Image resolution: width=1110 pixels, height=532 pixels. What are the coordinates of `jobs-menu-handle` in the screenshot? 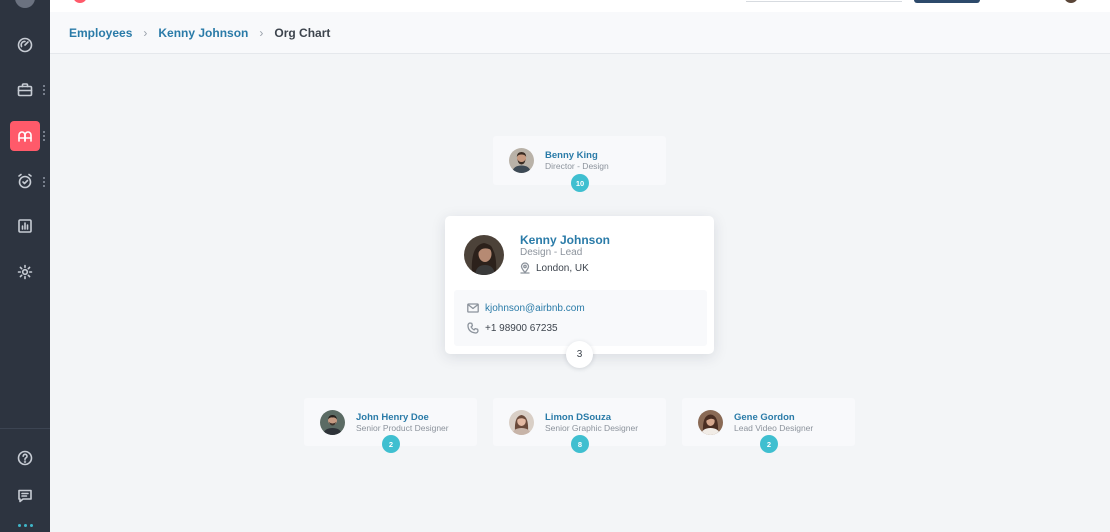 It's located at (44, 90).